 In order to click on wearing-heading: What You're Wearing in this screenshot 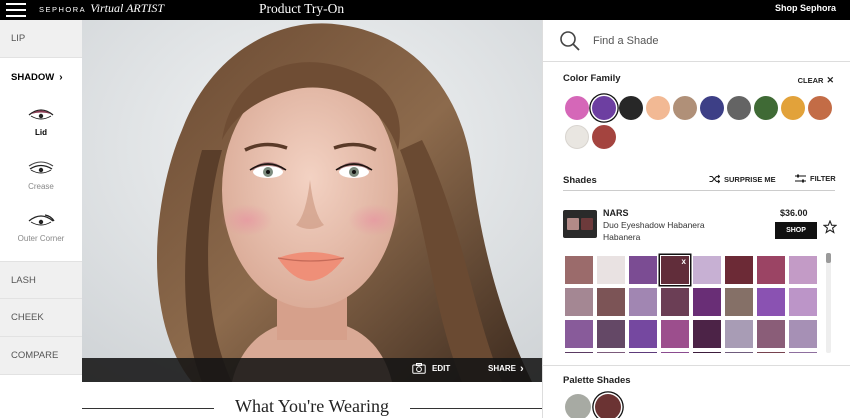, I will do `click(312, 406)`.